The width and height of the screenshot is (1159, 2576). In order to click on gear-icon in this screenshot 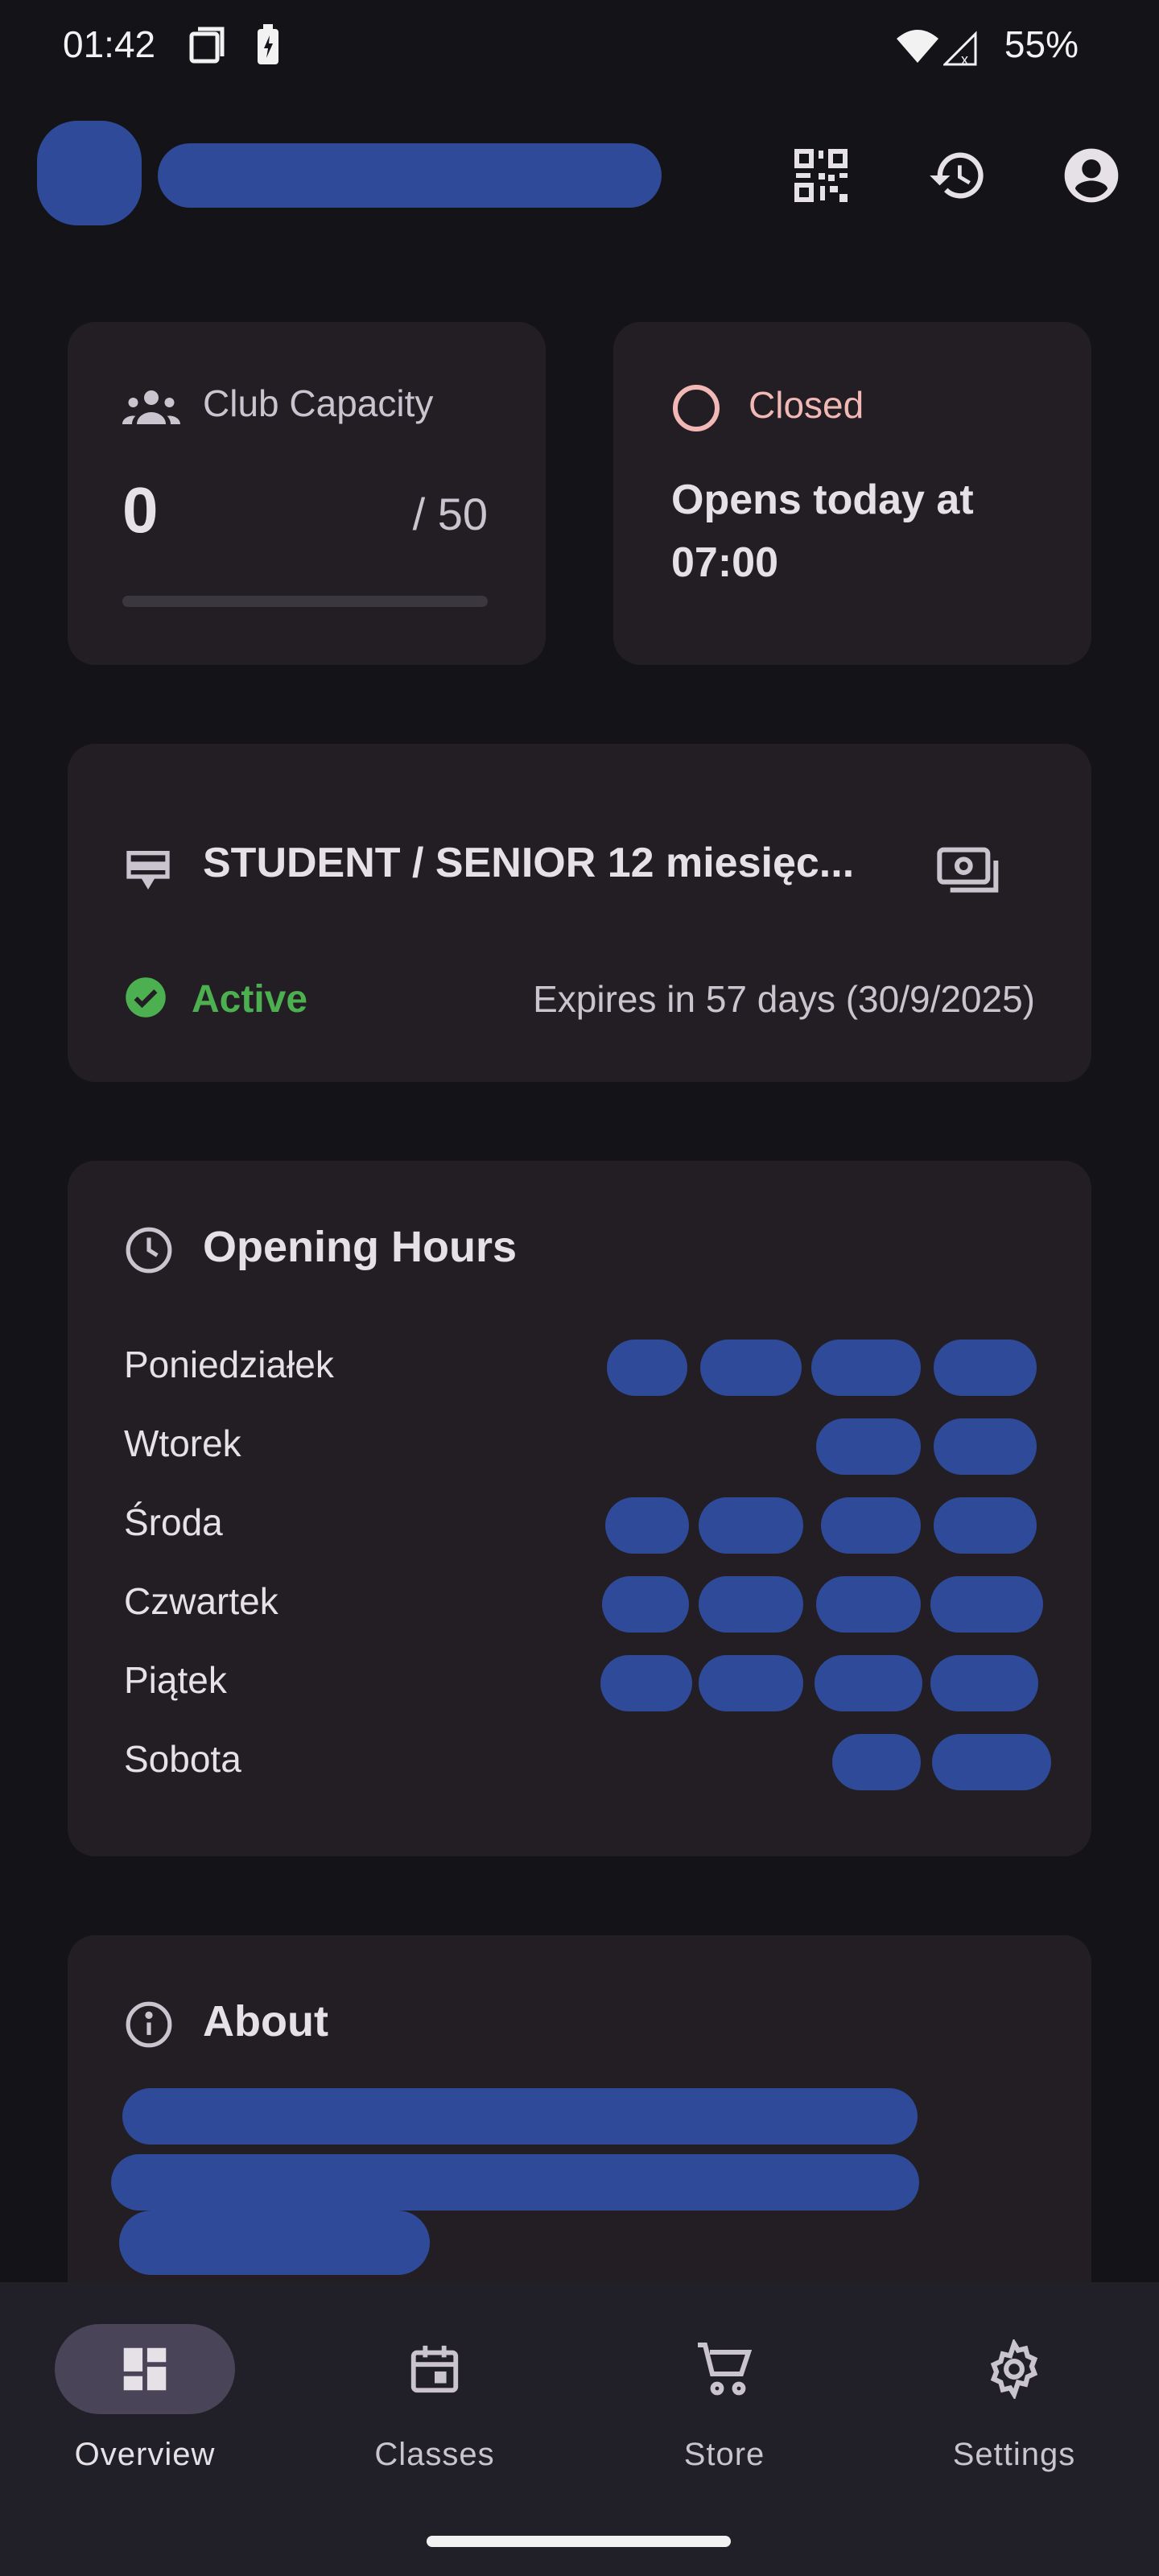, I will do `click(1014, 2369)`.